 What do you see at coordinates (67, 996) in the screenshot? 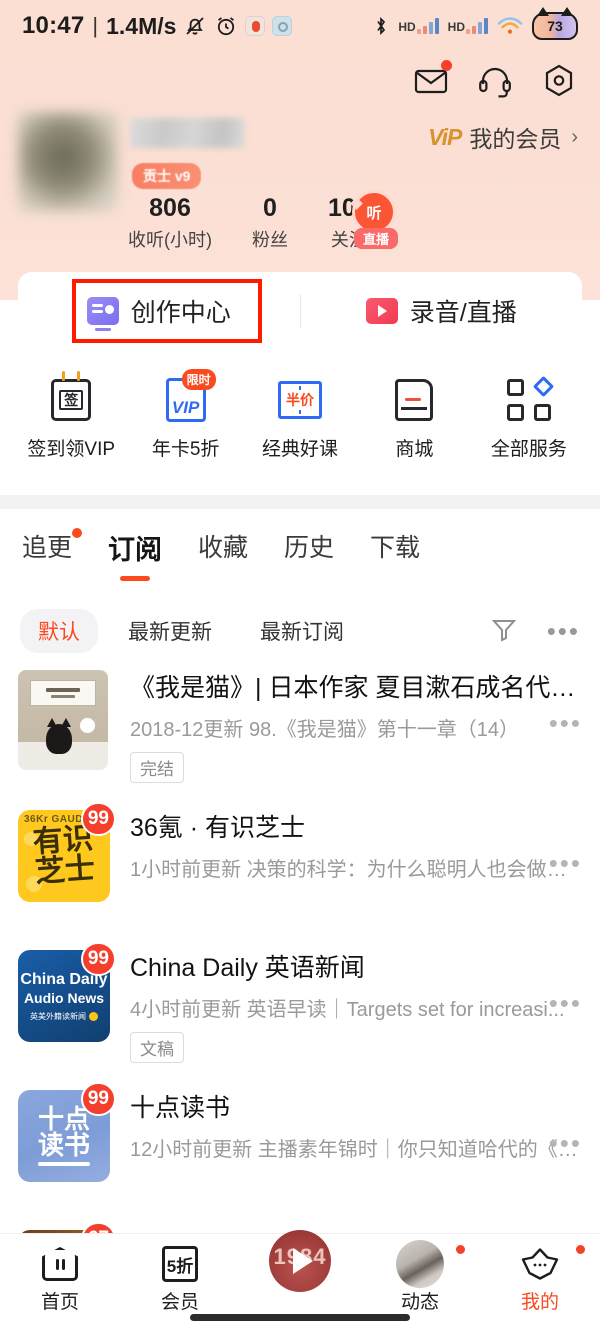
I see `thumbnail-wrap: China Daily Audio News 英美外籍读新闻 99` at bounding box center [67, 996].